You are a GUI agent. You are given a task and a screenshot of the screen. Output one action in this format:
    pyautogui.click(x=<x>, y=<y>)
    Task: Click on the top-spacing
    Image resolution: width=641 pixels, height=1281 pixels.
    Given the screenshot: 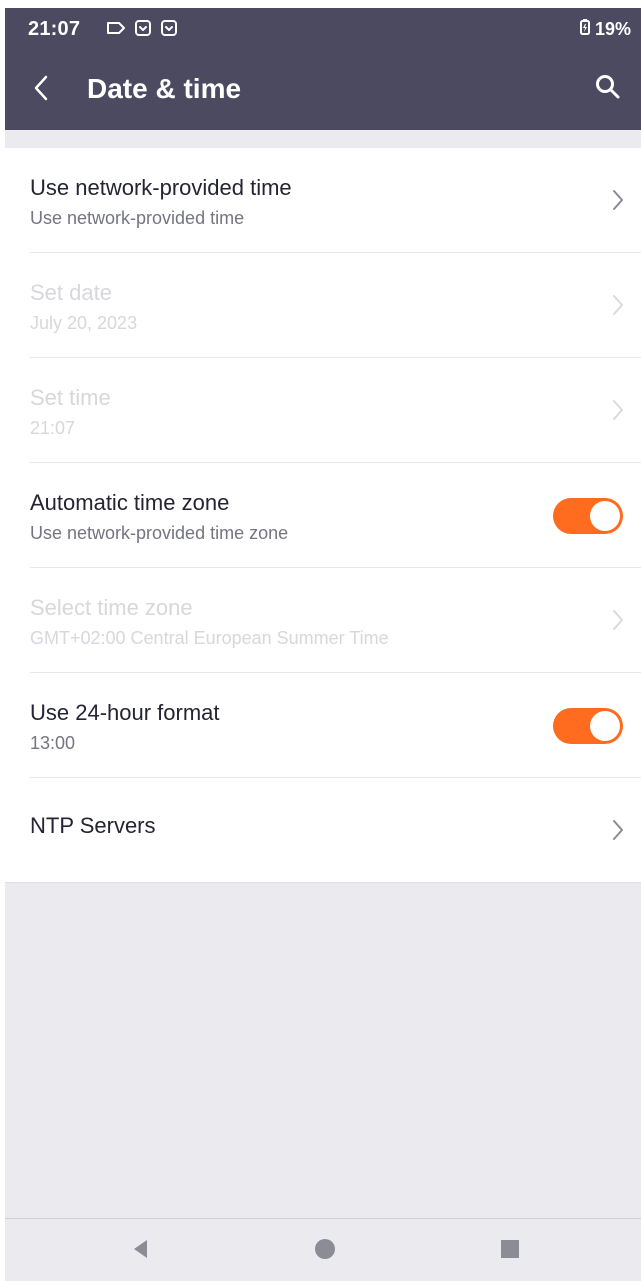 What is the action you would take?
    pyautogui.click(x=323, y=139)
    